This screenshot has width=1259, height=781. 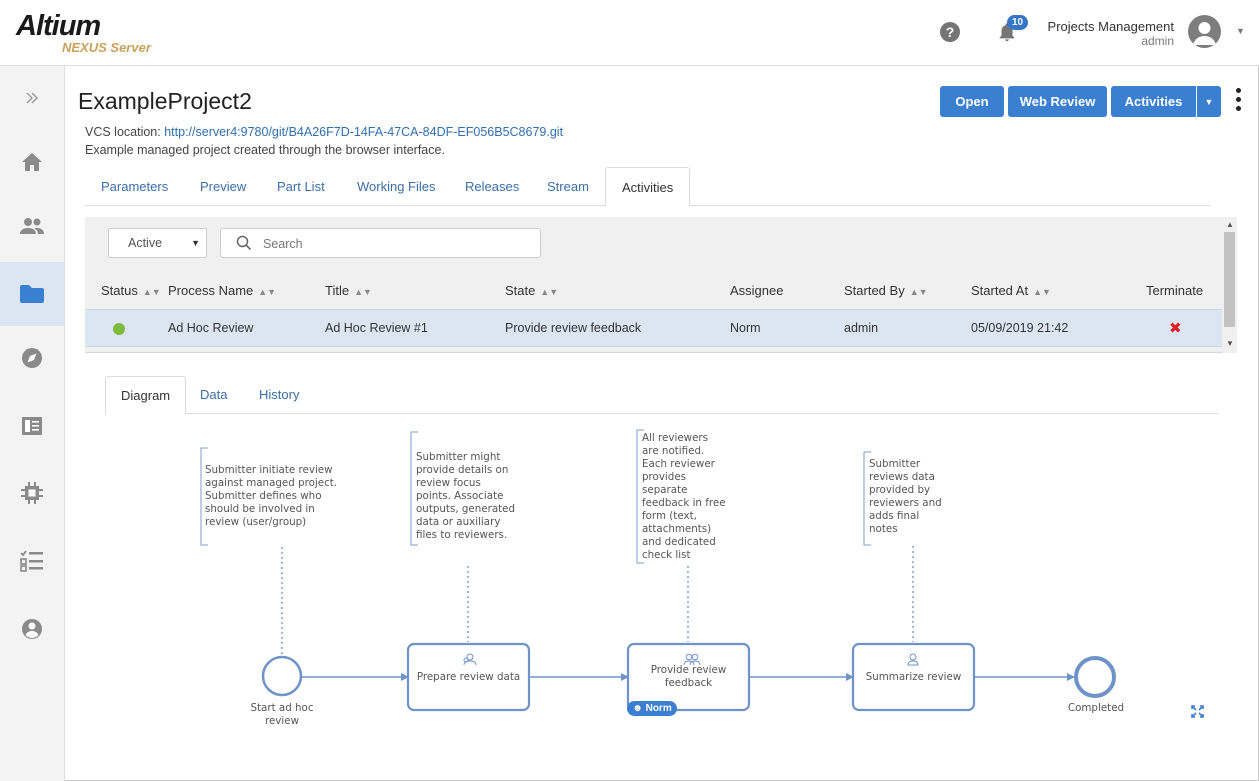 What do you see at coordinates (213, 395) in the screenshot?
I see `tab-data: Data` at bounding box center [213, 395].